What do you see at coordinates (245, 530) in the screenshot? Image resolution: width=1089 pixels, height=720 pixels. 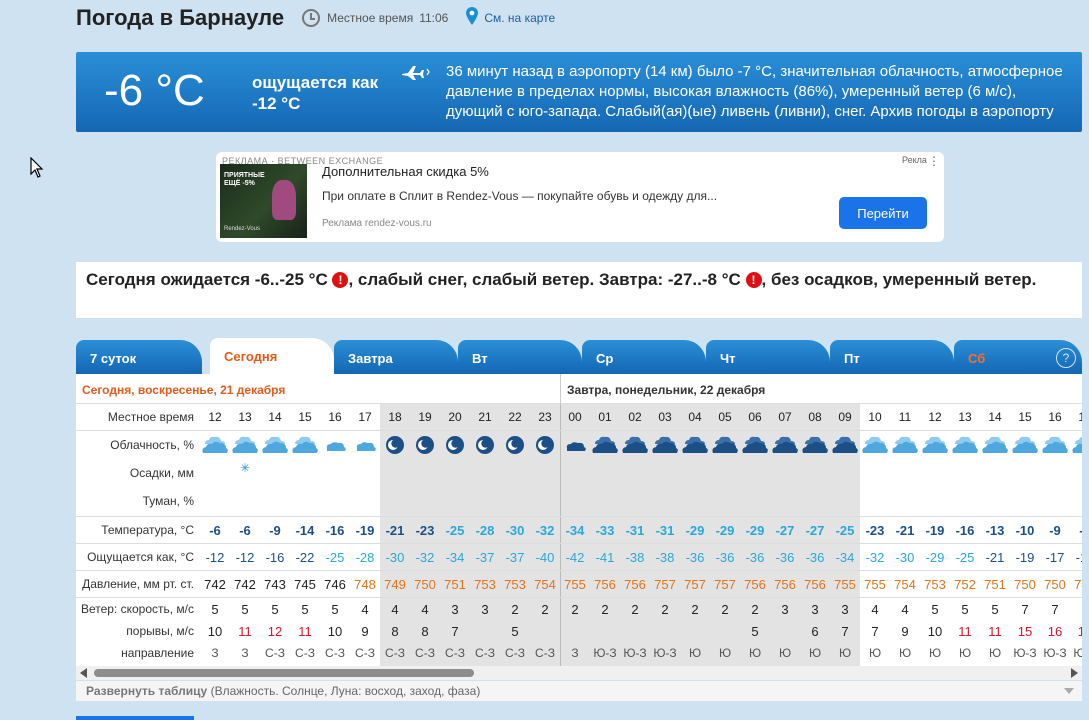 I see `temperature-cell: -6` at bounding box center [245, 530].